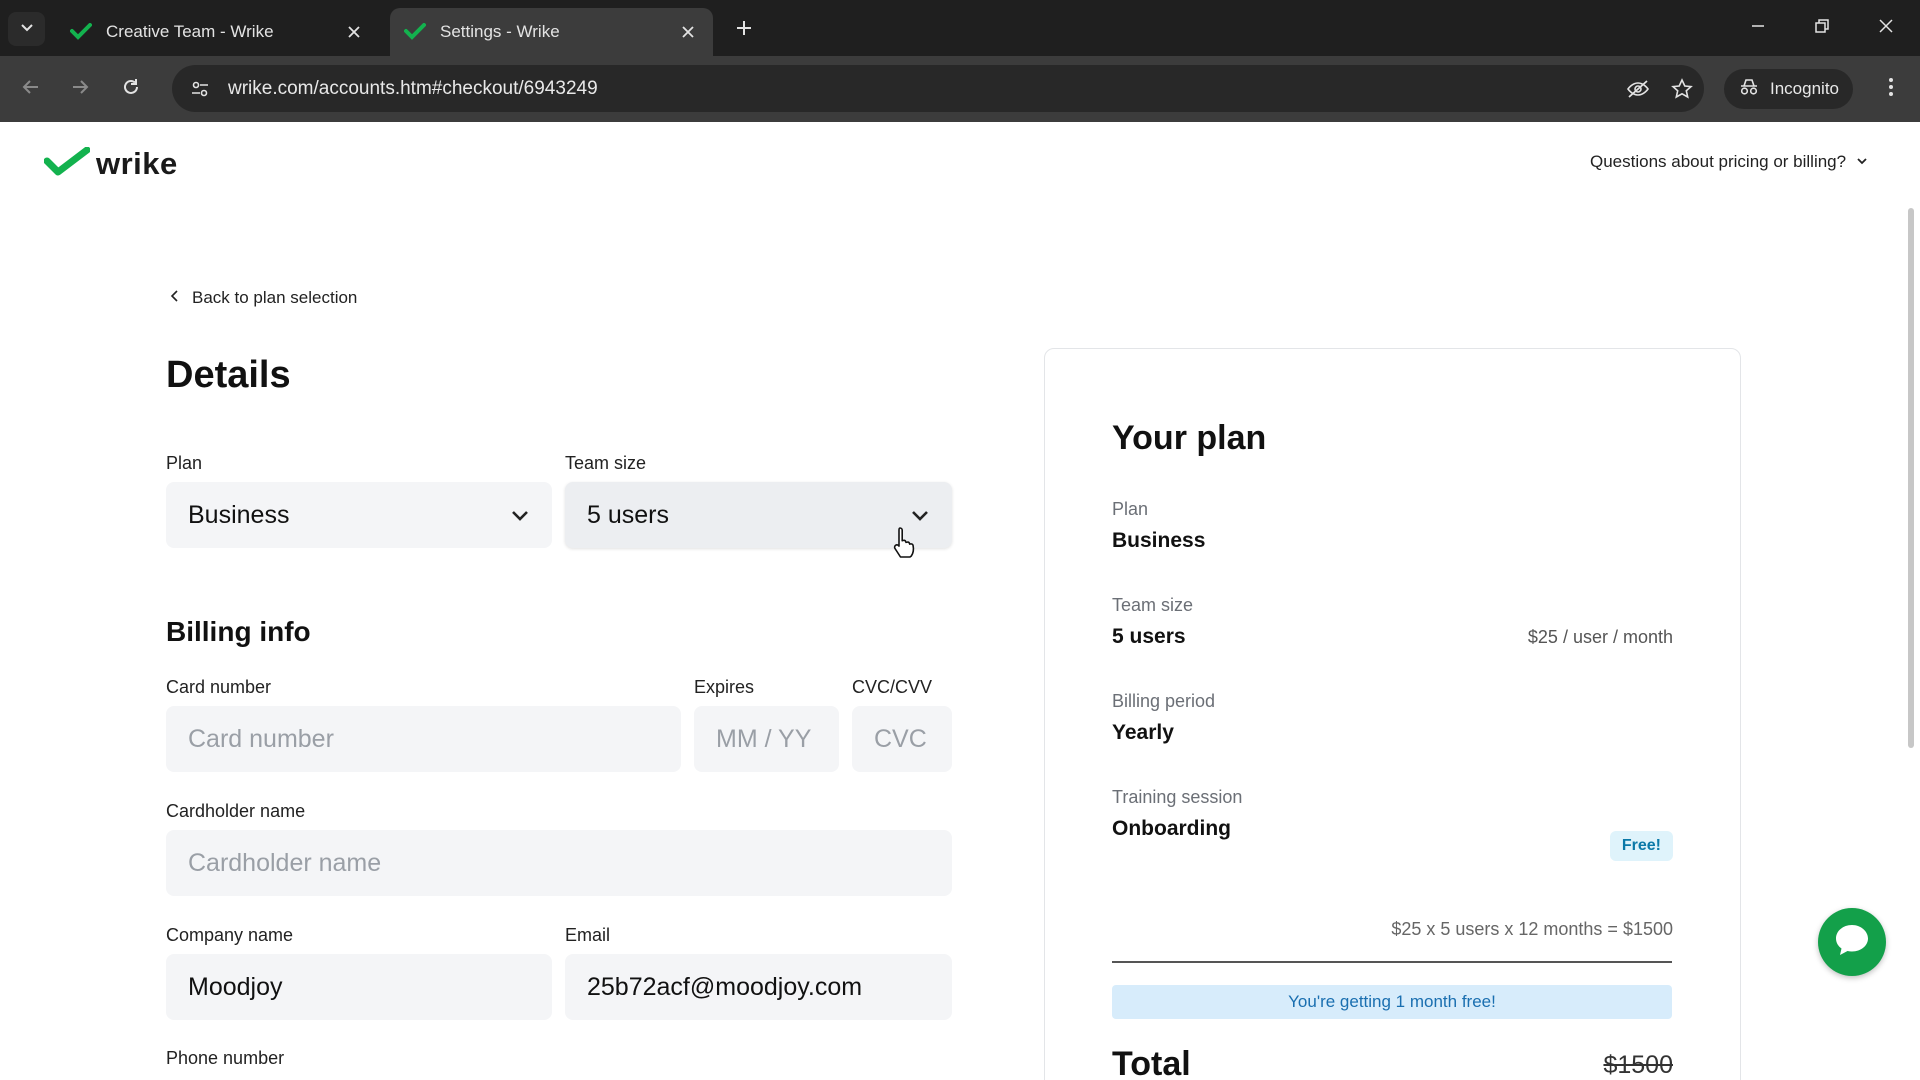 The image size is (1920, 1080). What do you see at coordinates (285, 862) in the screenshot?
I see `cardholder-placeholder: Cardholder name` at bounding box center [285, 862].